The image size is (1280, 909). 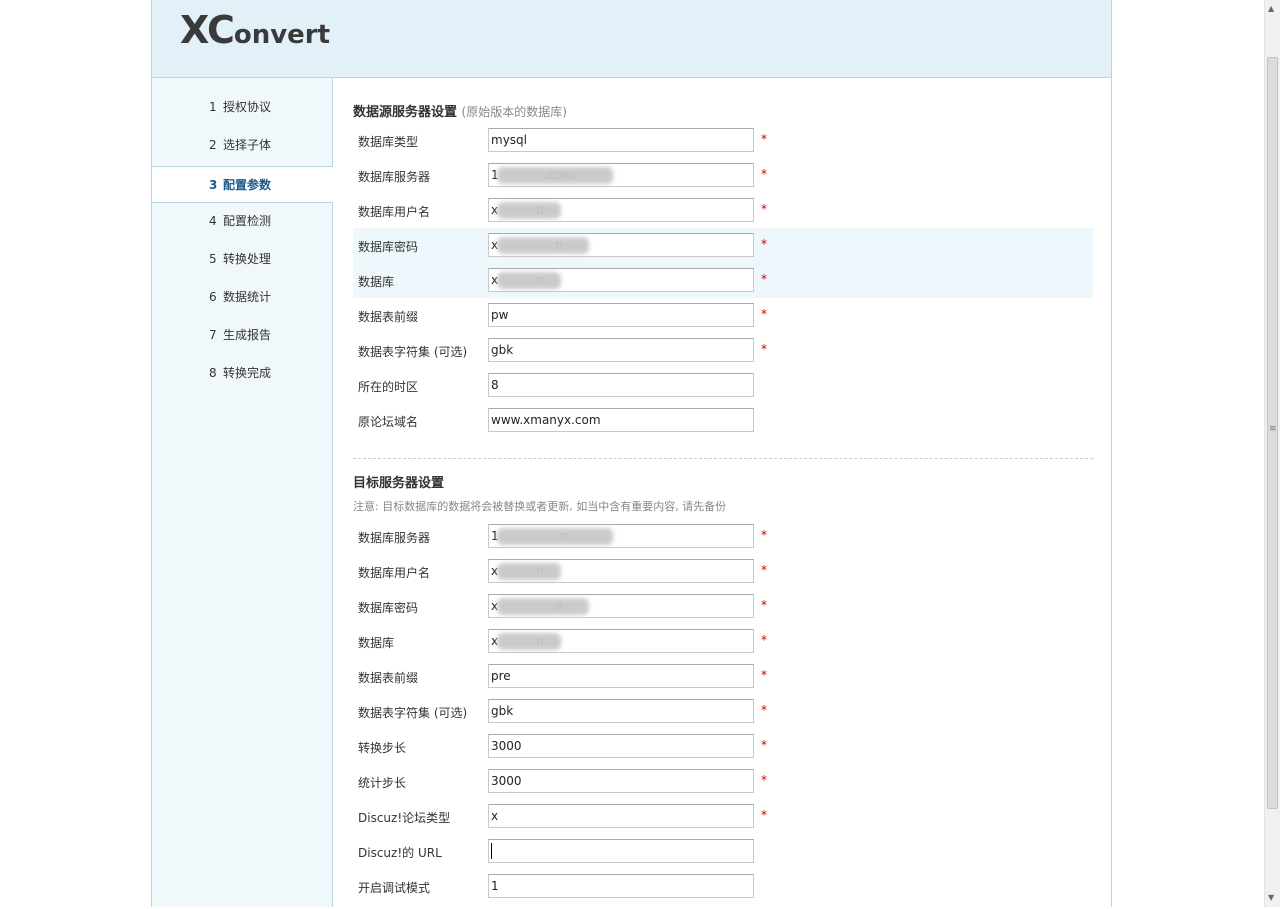 What do you see at coordinates (399, 483) in the screenshot?
I see `target-section-title: 目标服务器设置` at bounding box center [399, 483].